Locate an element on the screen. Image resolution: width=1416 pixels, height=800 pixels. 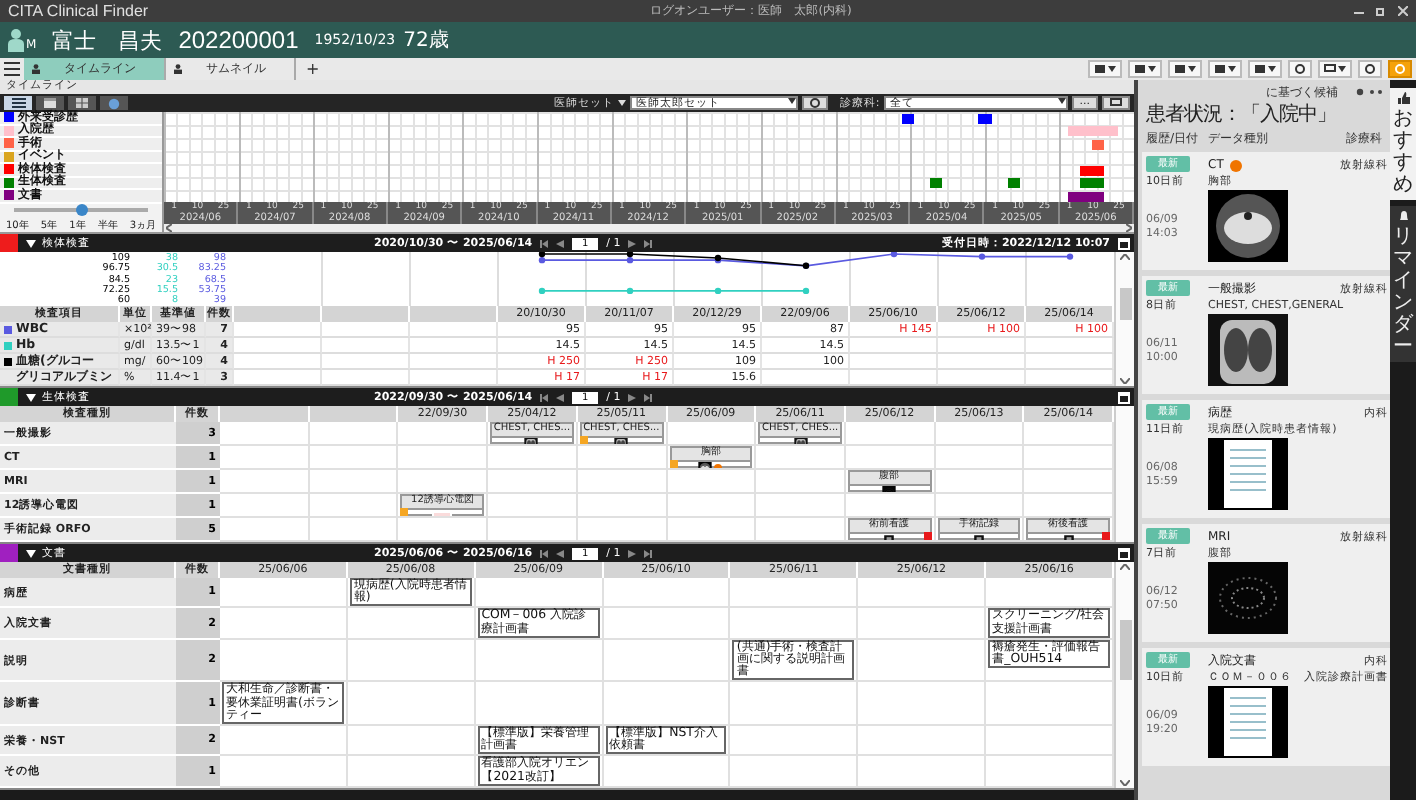
zoom-slider is located at coordinates (81, 209).